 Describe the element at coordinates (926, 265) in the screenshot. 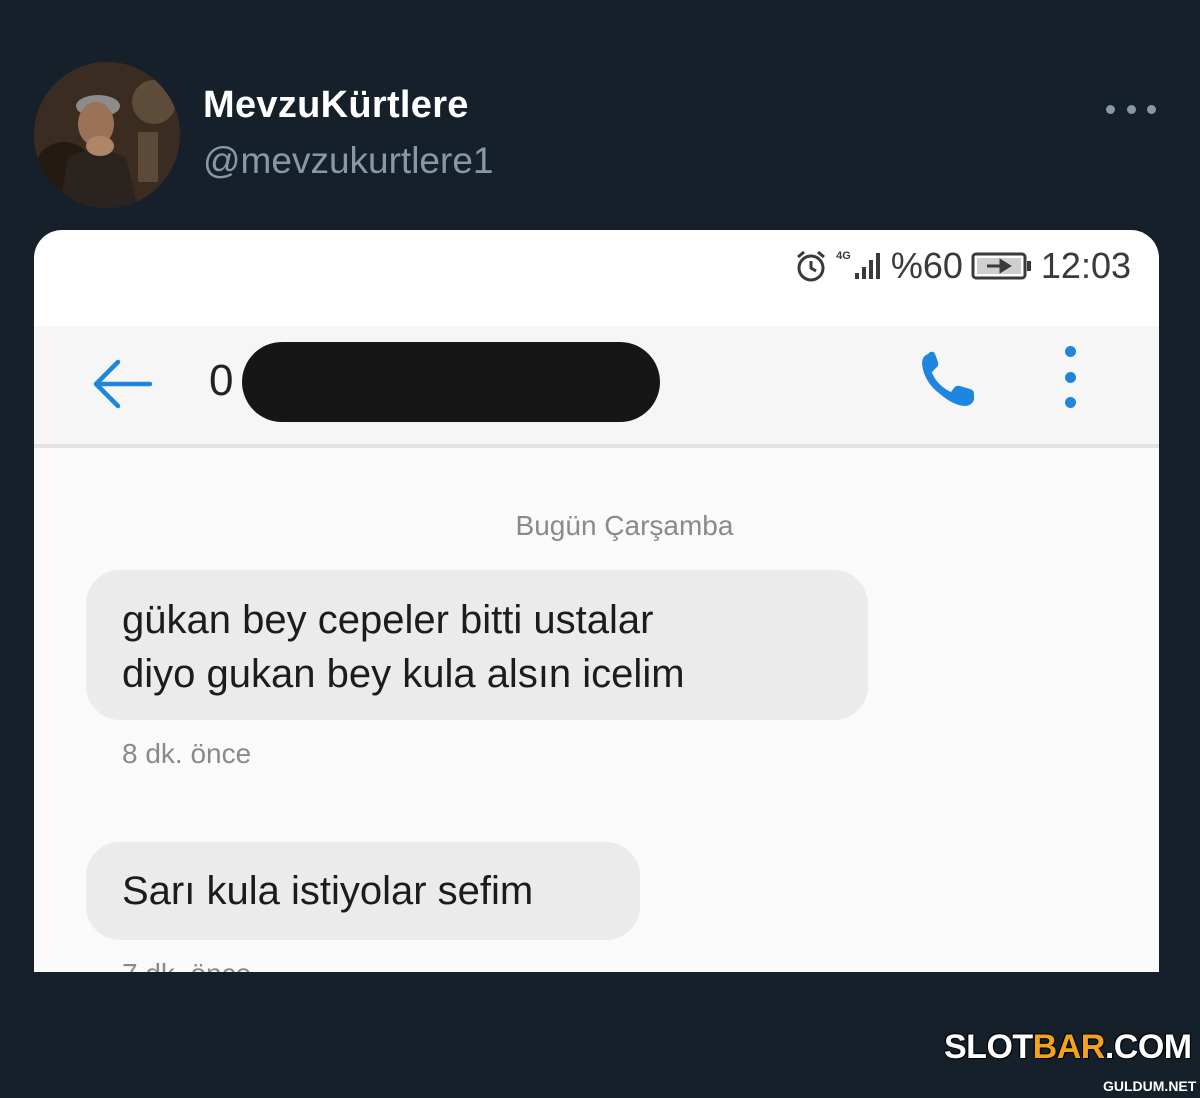

I see `battery-percent: %60` at that location.